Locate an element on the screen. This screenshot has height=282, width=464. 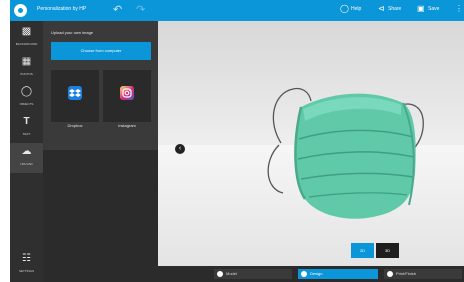
help-button: Help is located at coordinates (356, 9).